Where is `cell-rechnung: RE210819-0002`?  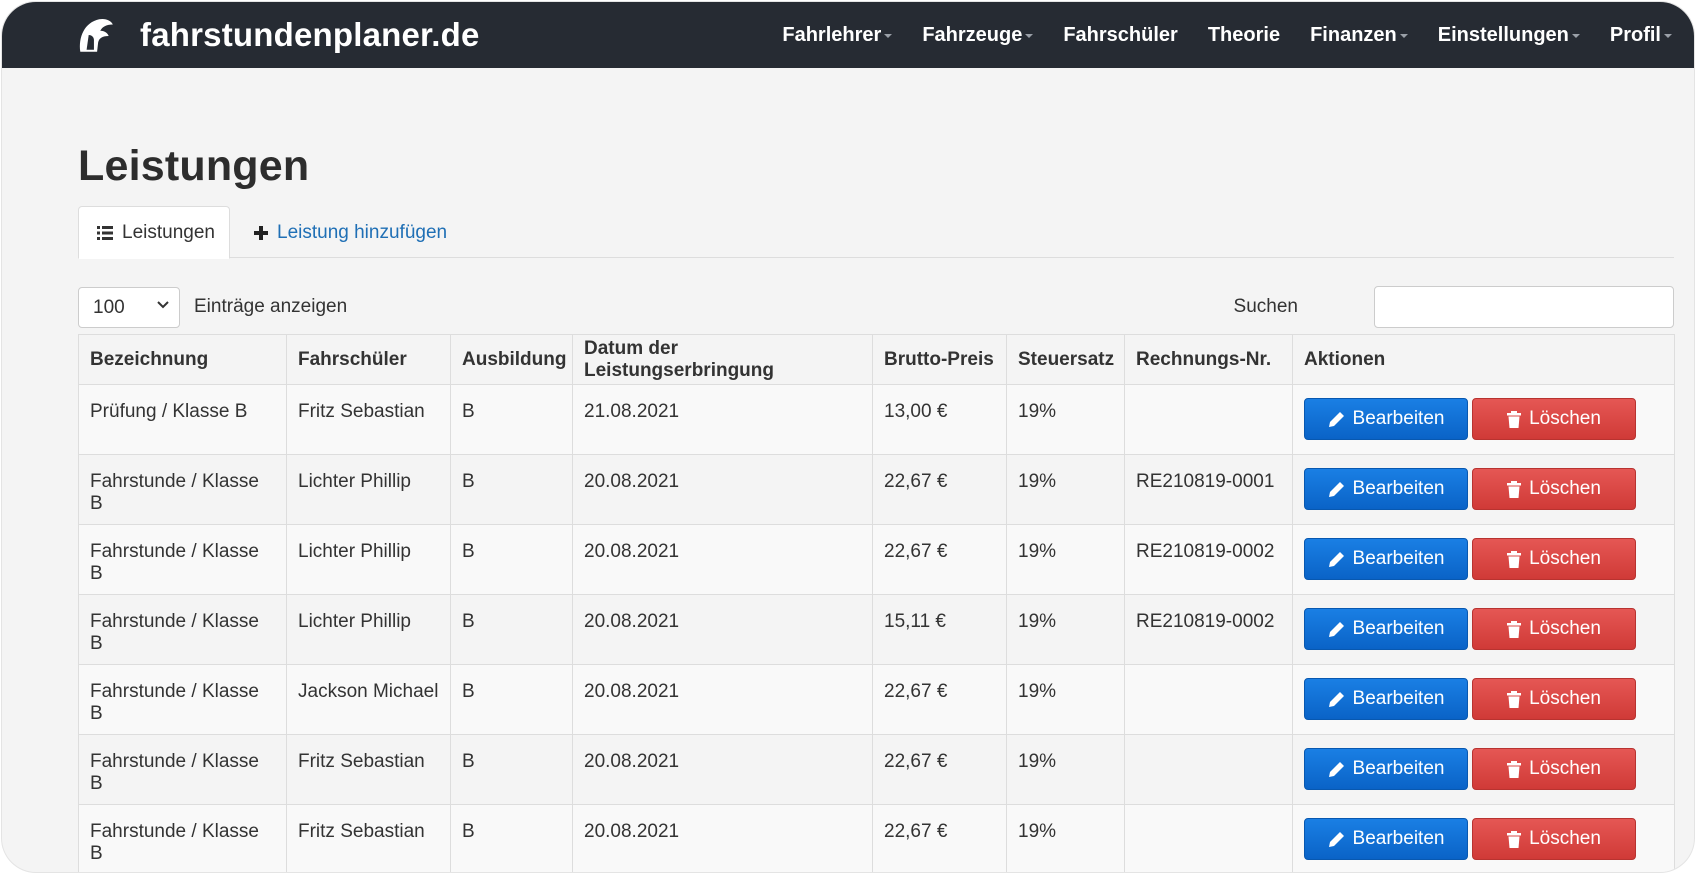
cell-rechnung: RE210819-0002 is located at coordinates (1208, 559).